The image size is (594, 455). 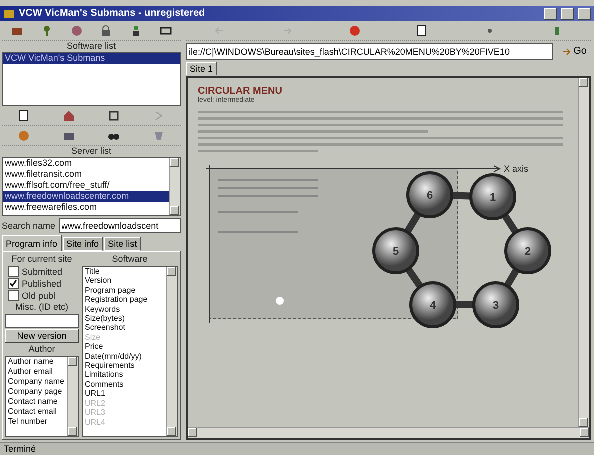 I want to click on list-item: Title, so click(x=124, y=271).